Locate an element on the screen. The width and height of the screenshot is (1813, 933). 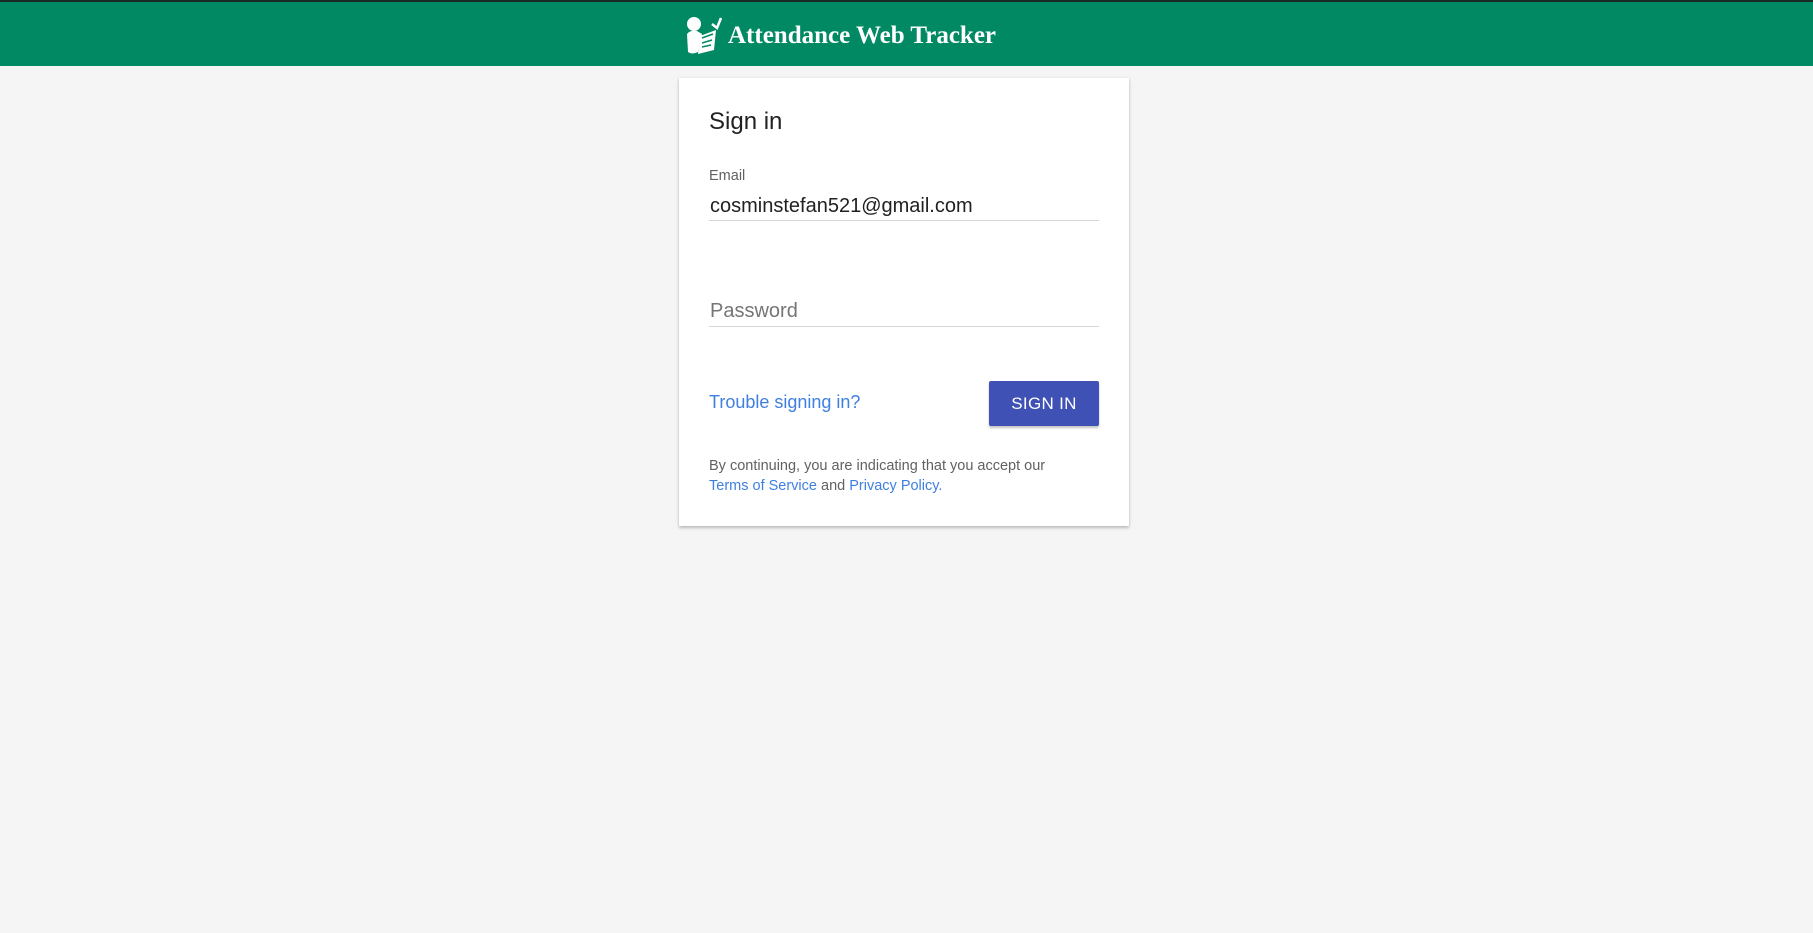
signin-title: Sign in is located at coordinates (746, 121).